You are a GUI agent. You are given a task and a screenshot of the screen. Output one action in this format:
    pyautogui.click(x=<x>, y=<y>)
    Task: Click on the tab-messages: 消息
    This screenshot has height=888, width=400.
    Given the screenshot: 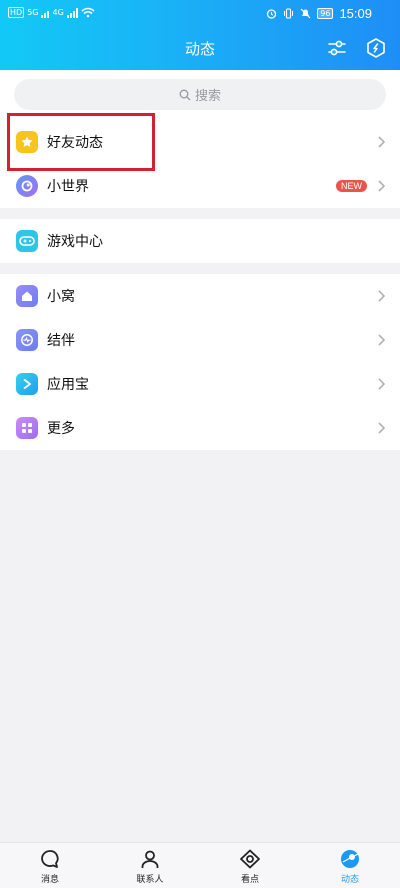 What is the action you would take?
    pyautogui.click(x=50, y=866)
    